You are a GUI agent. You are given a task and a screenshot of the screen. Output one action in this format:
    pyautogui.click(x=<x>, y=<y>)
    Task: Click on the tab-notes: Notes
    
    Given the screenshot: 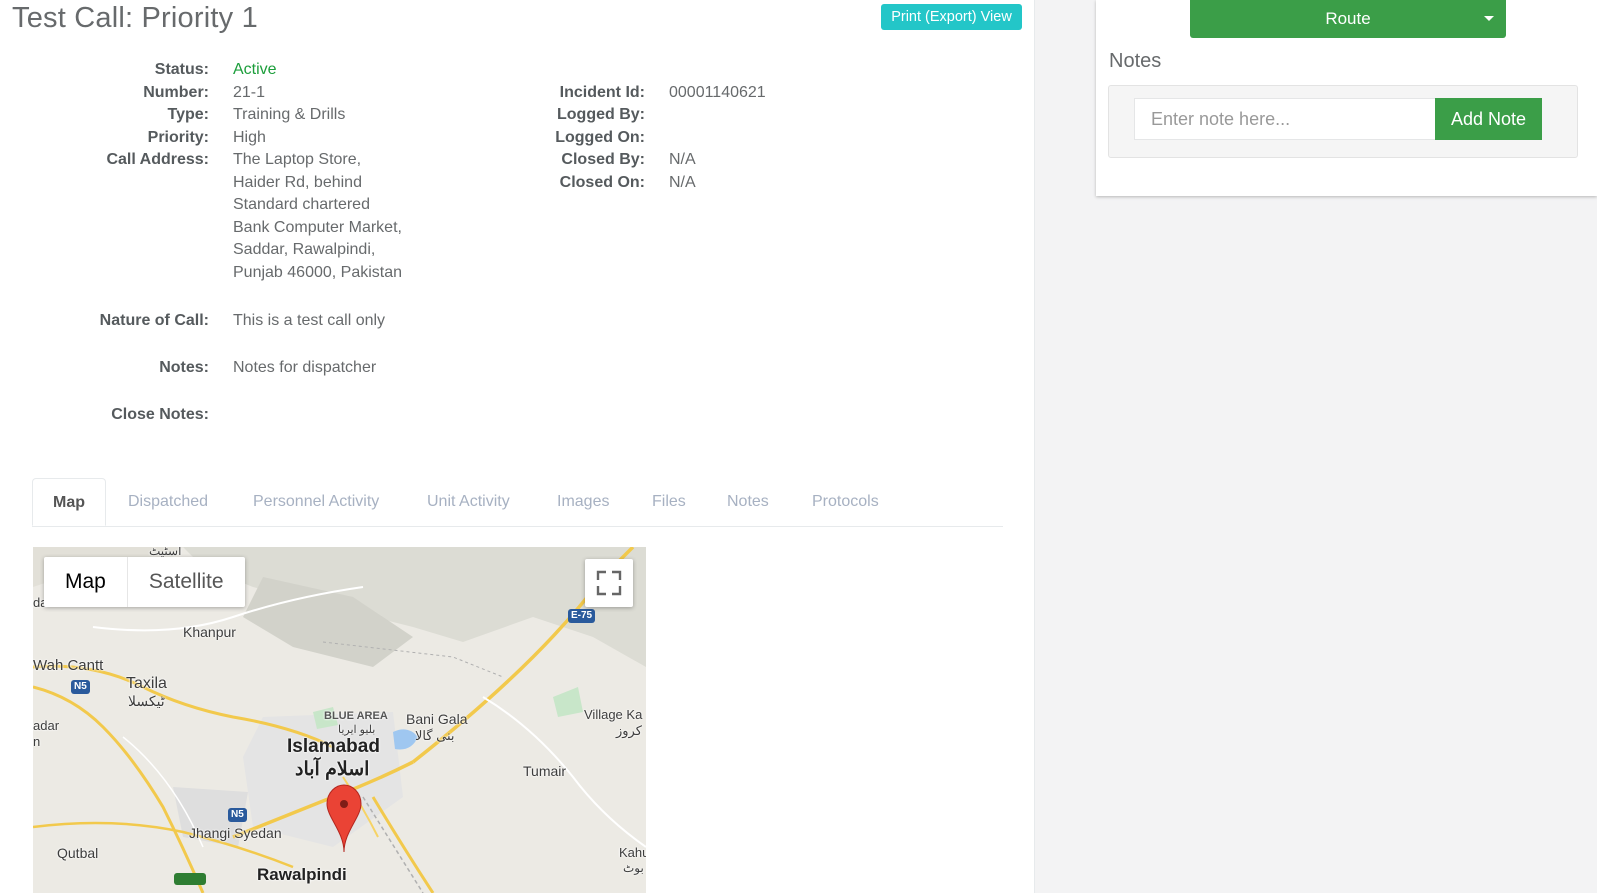 What is the action you would take?
    pyautogui.click(x=748, y=502)
    